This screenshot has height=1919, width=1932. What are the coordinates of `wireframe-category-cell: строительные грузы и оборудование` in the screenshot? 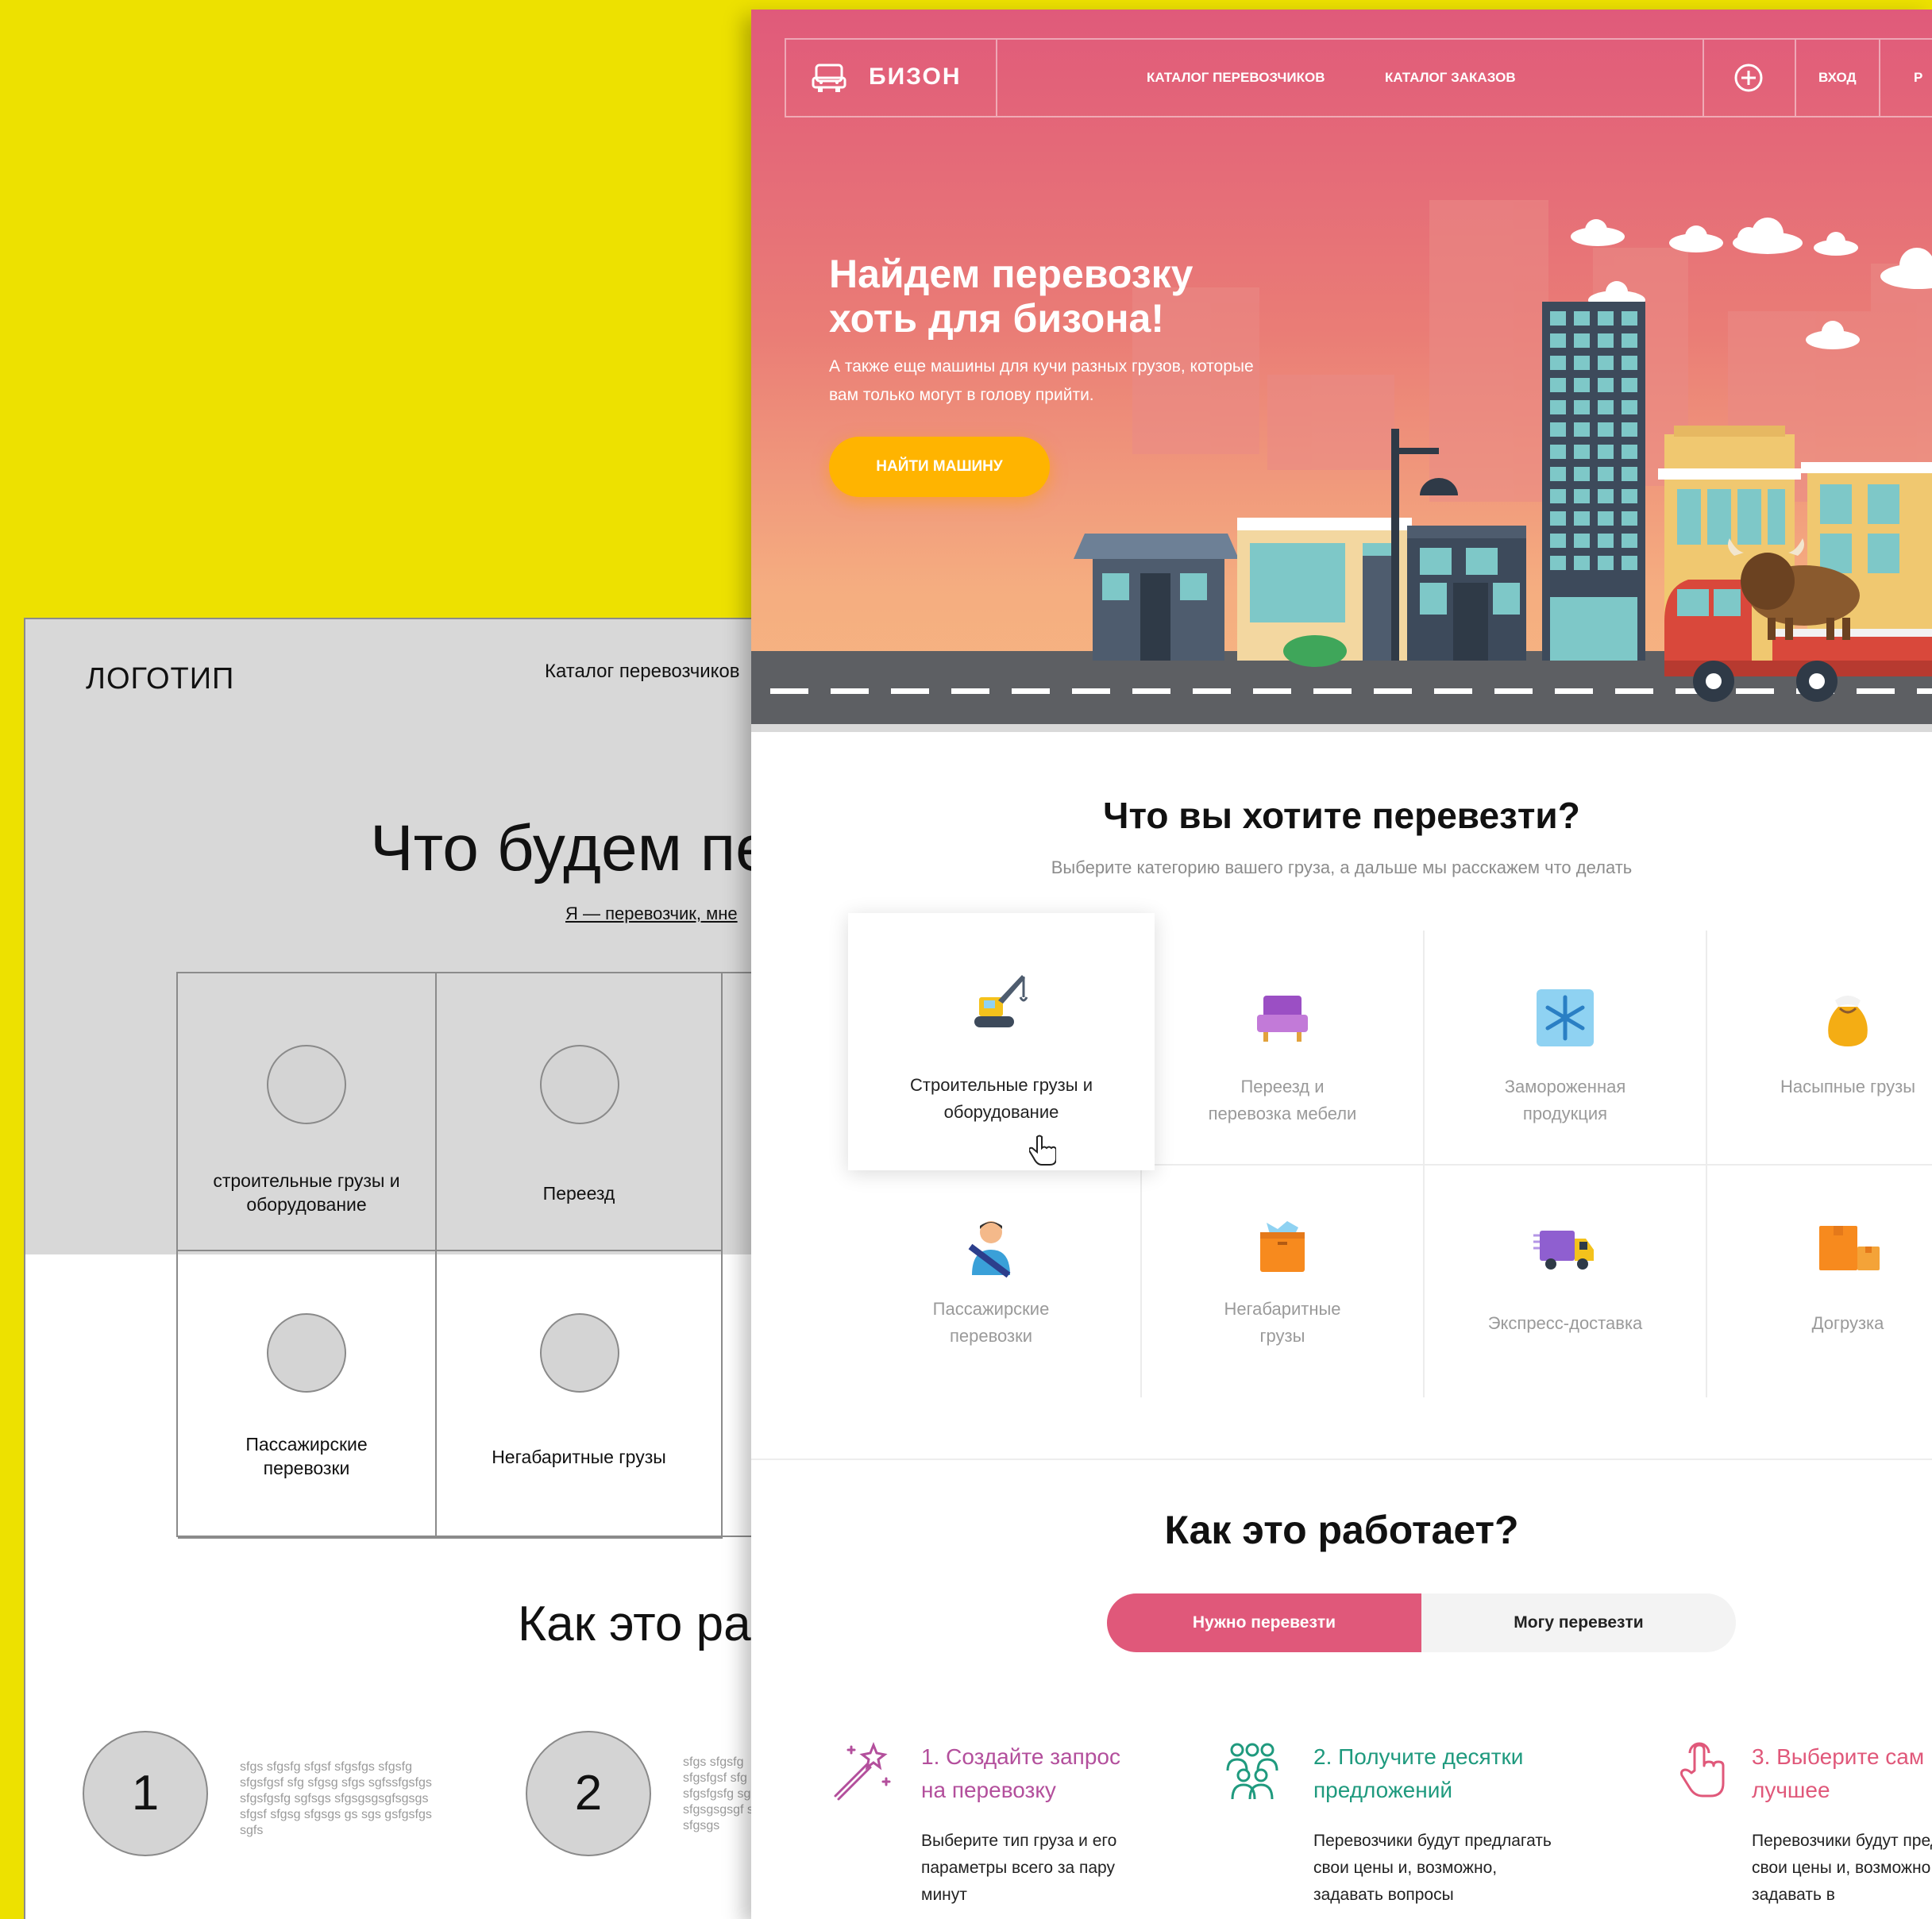 It's located at (307, 1112).